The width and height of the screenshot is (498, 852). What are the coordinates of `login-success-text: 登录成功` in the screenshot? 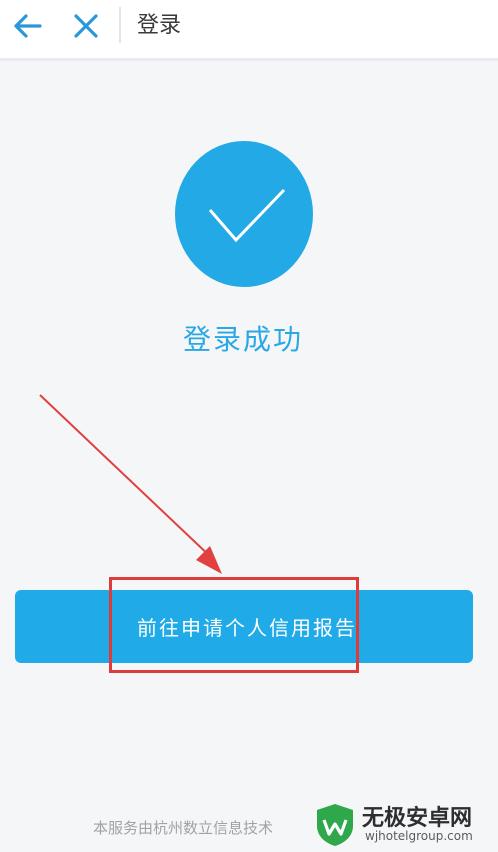 It's located at (242, 339).